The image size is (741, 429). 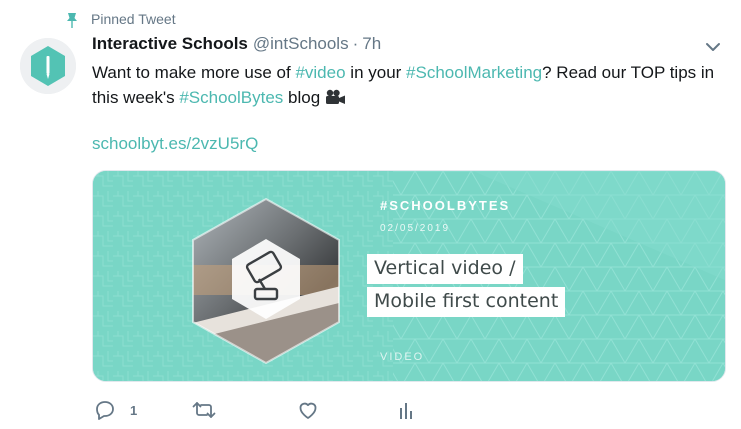 What do you see at coordinates (105, 410) in the screenshot?
I see `reply-icon` at bounding box center [105, 410].